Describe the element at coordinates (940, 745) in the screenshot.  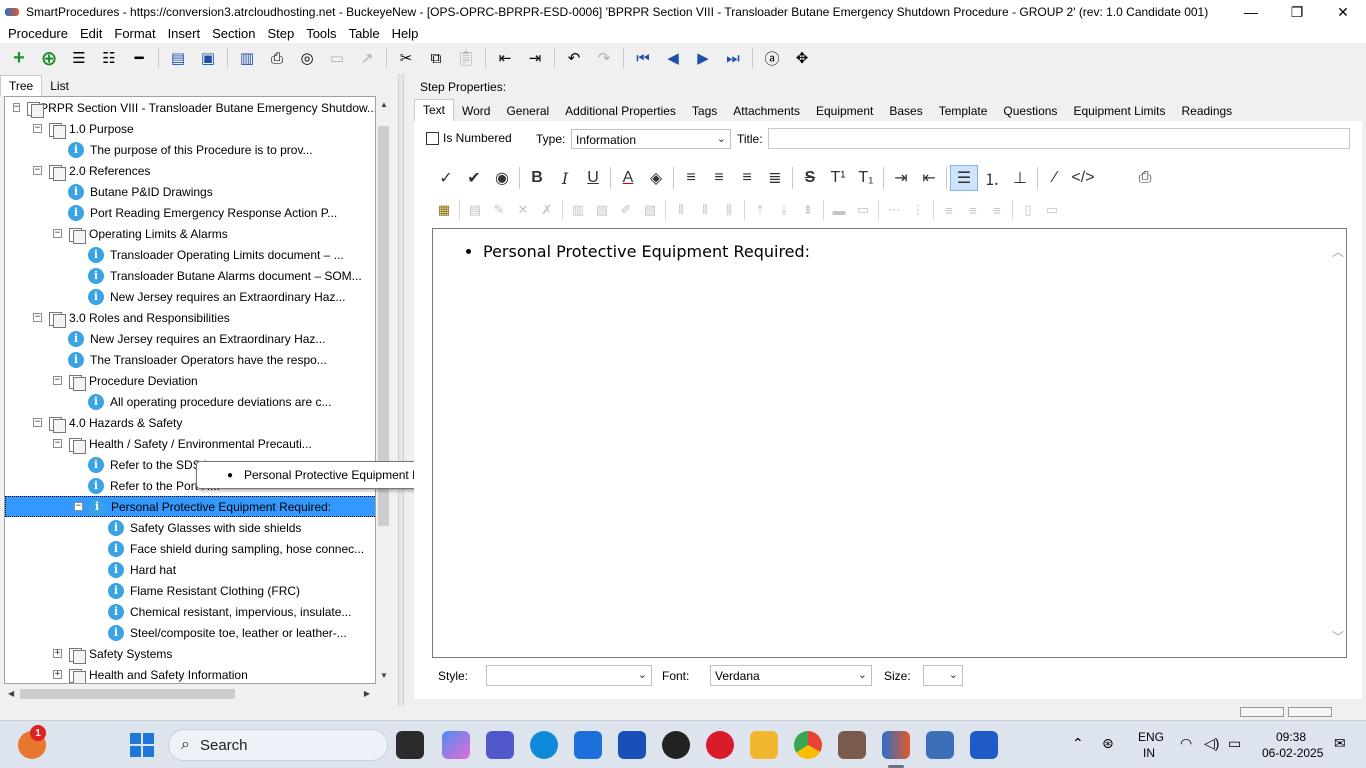
I see `remote-desktop-icon` at that location.